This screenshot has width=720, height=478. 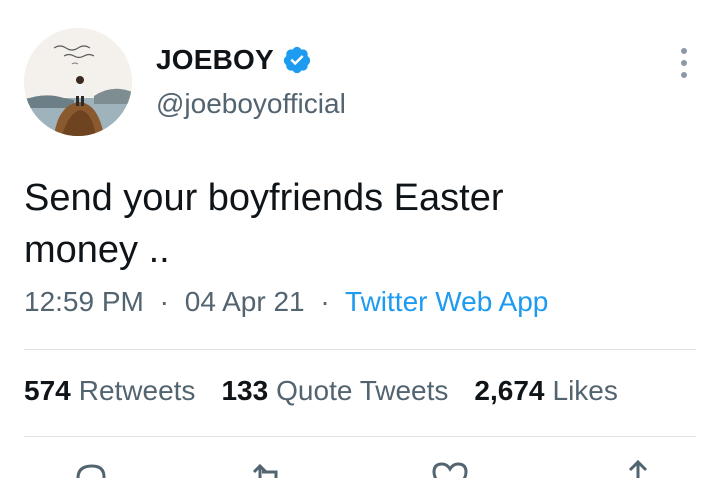 I want to click on avatar-image, so click(x=78, y=82).